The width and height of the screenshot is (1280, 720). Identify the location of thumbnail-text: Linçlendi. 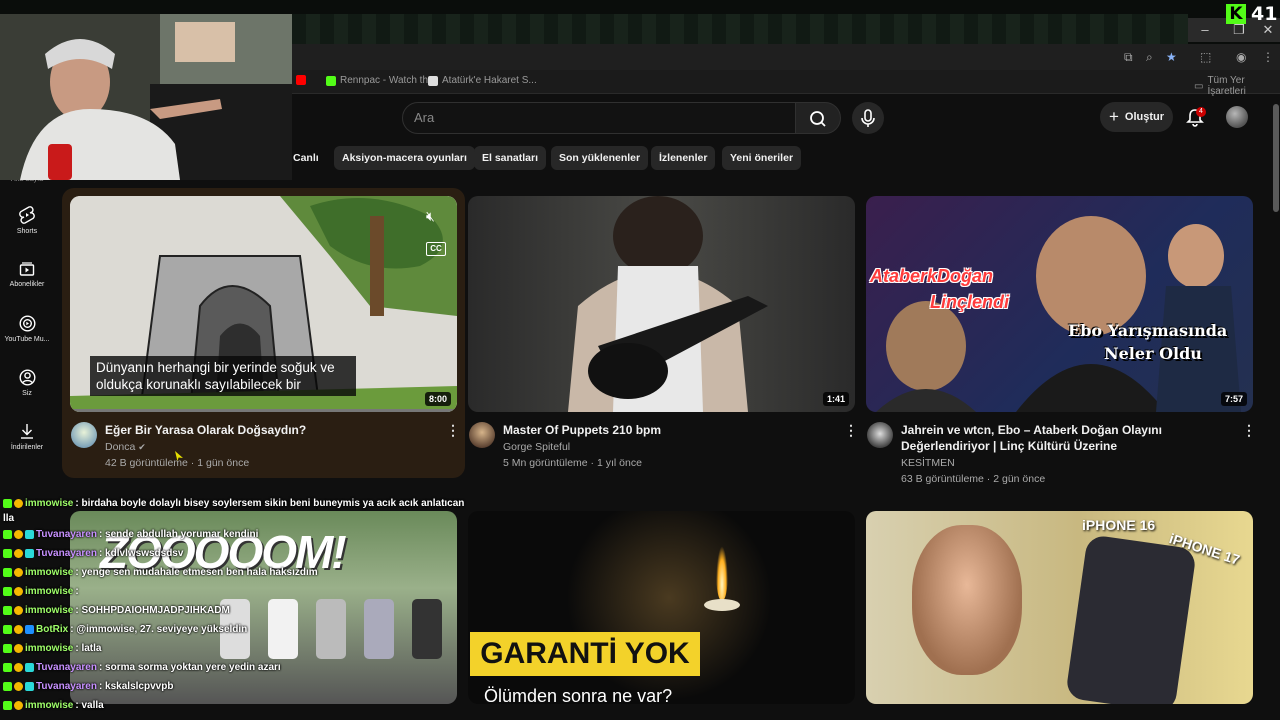
(970, 302).